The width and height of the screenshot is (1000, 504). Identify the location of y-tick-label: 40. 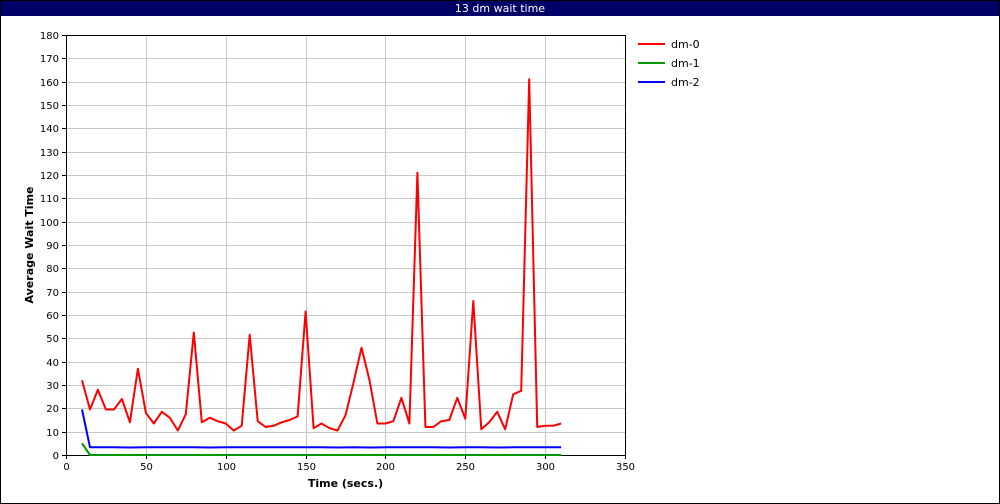
(52, 363).